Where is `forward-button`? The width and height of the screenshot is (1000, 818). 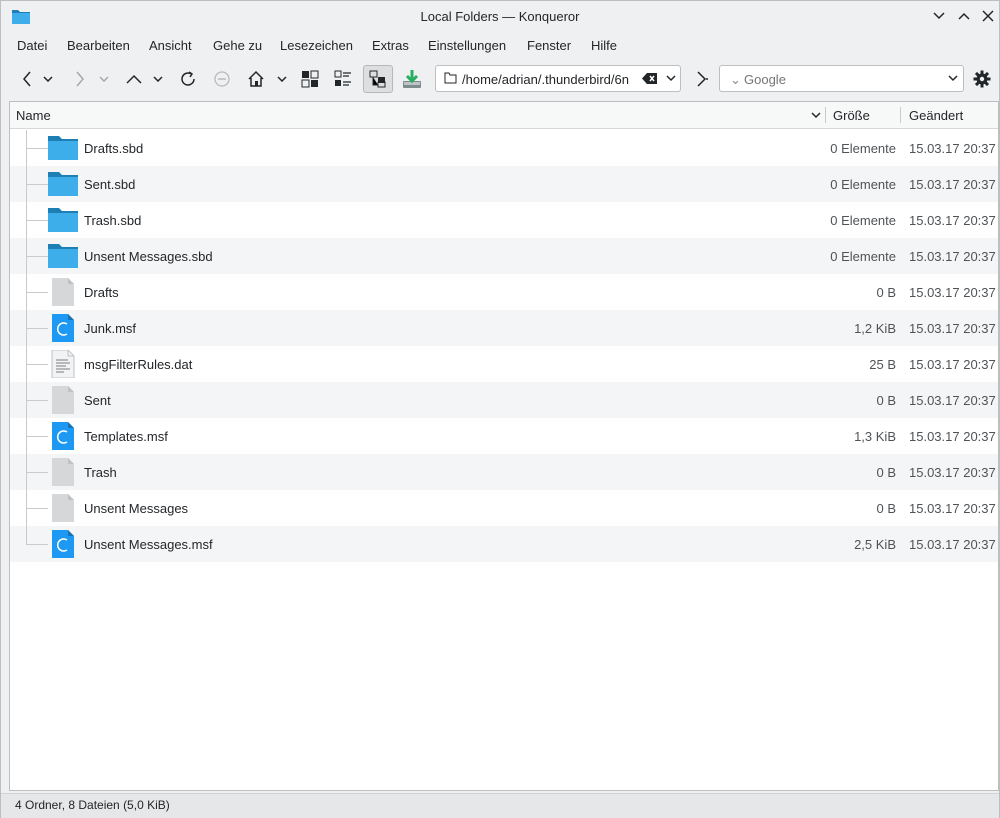 forward-button is located at coordinates (80, 79).